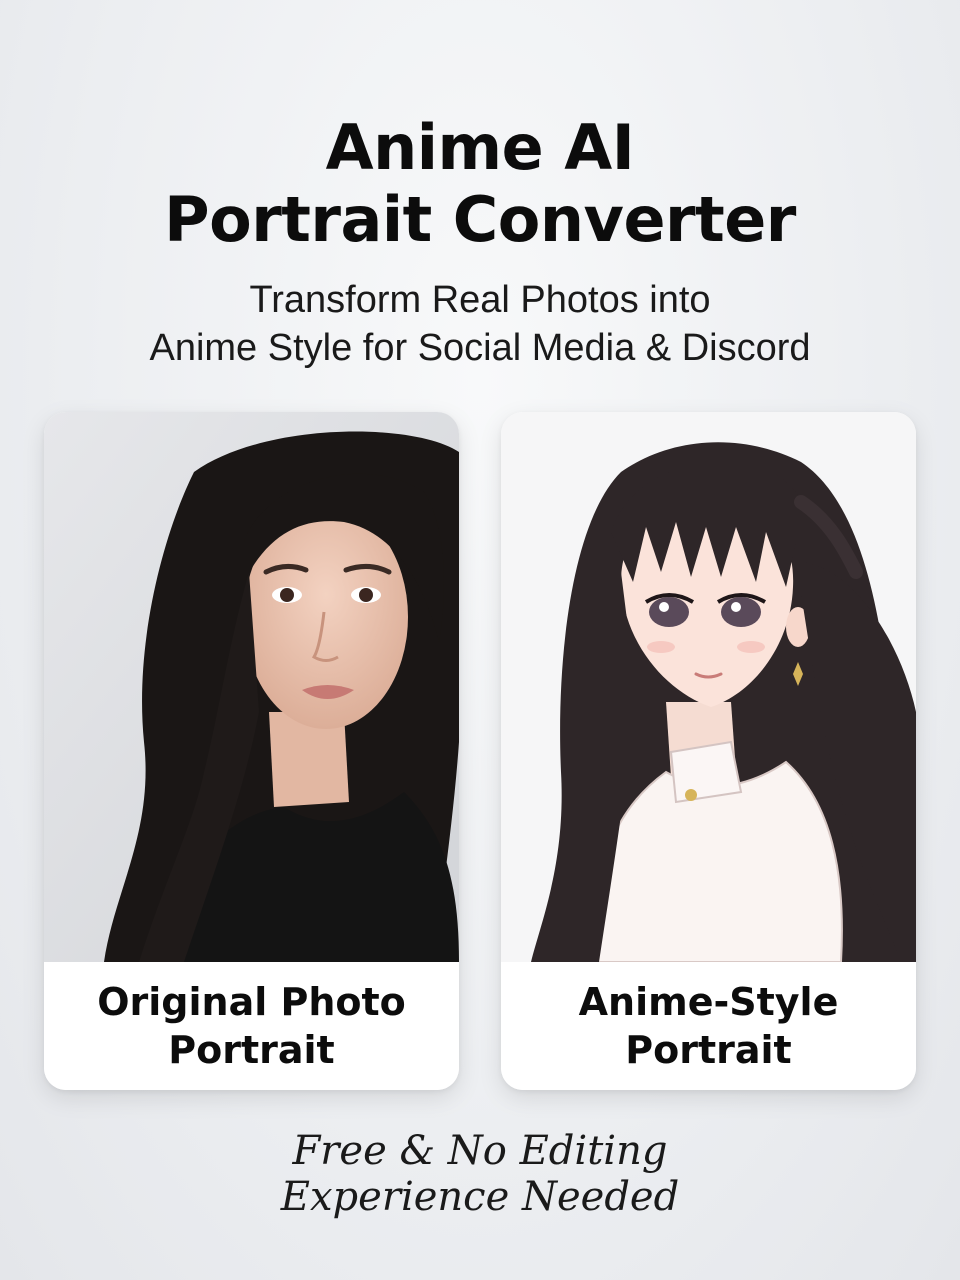  Describe the element at coordinates (480, 300) in the screenshot. I see `subtitle-line-1: Transform Real Photos into` at that location.